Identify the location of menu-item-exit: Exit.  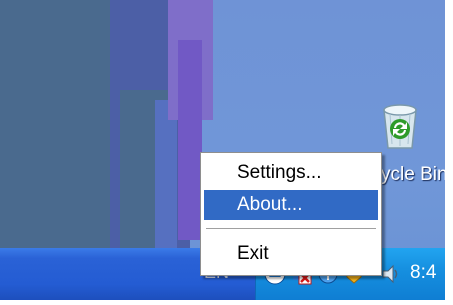
(291, 254).